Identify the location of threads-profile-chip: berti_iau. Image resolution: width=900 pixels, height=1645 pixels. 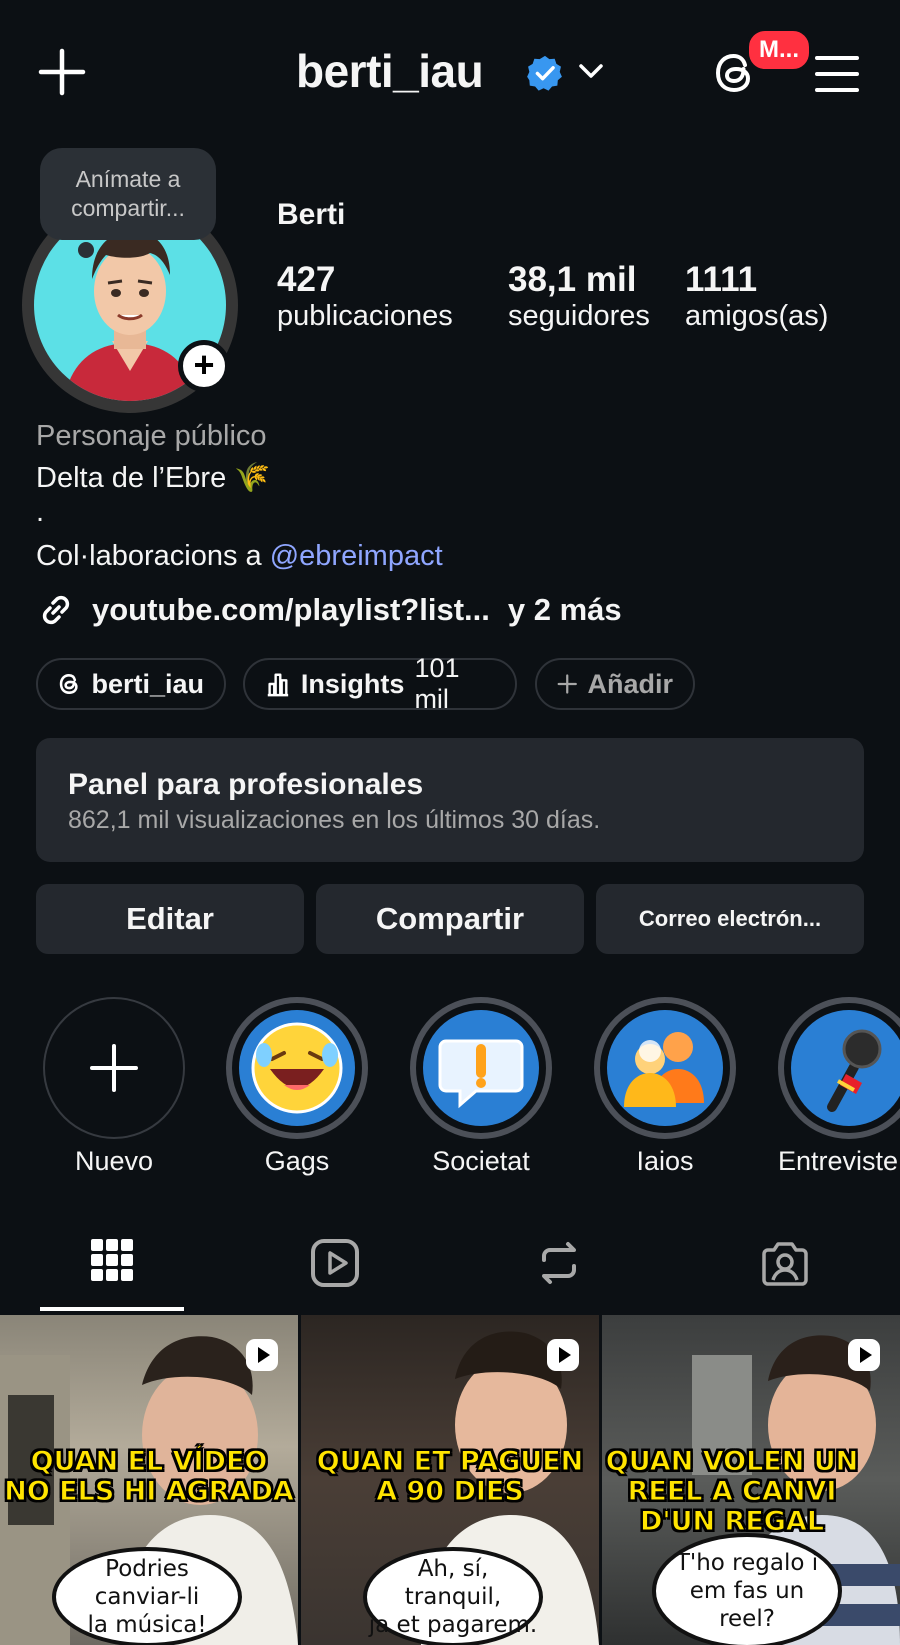
(131, 684).